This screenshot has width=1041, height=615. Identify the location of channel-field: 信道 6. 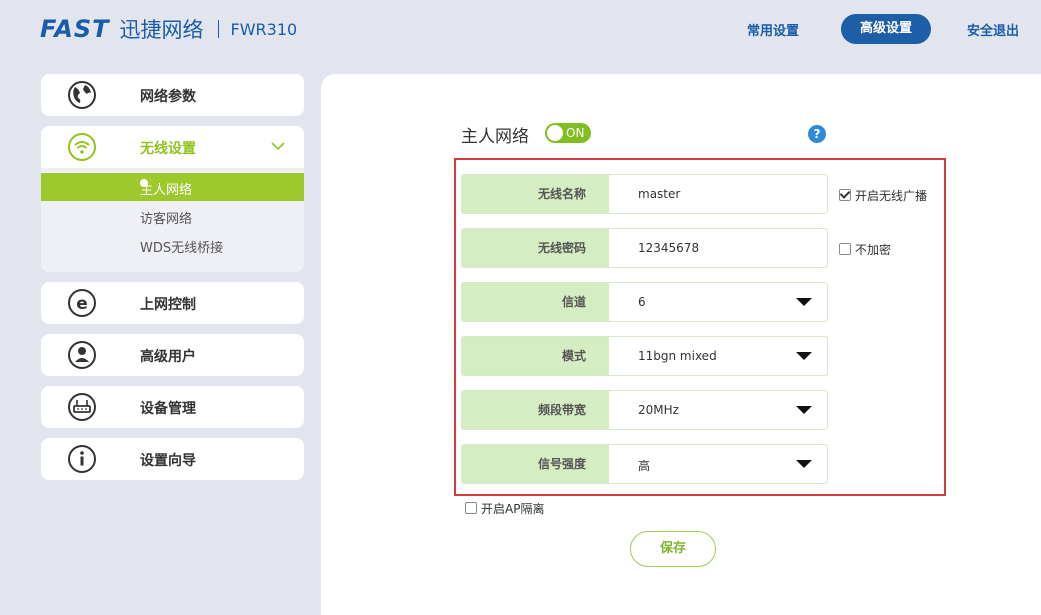
(644, 302).